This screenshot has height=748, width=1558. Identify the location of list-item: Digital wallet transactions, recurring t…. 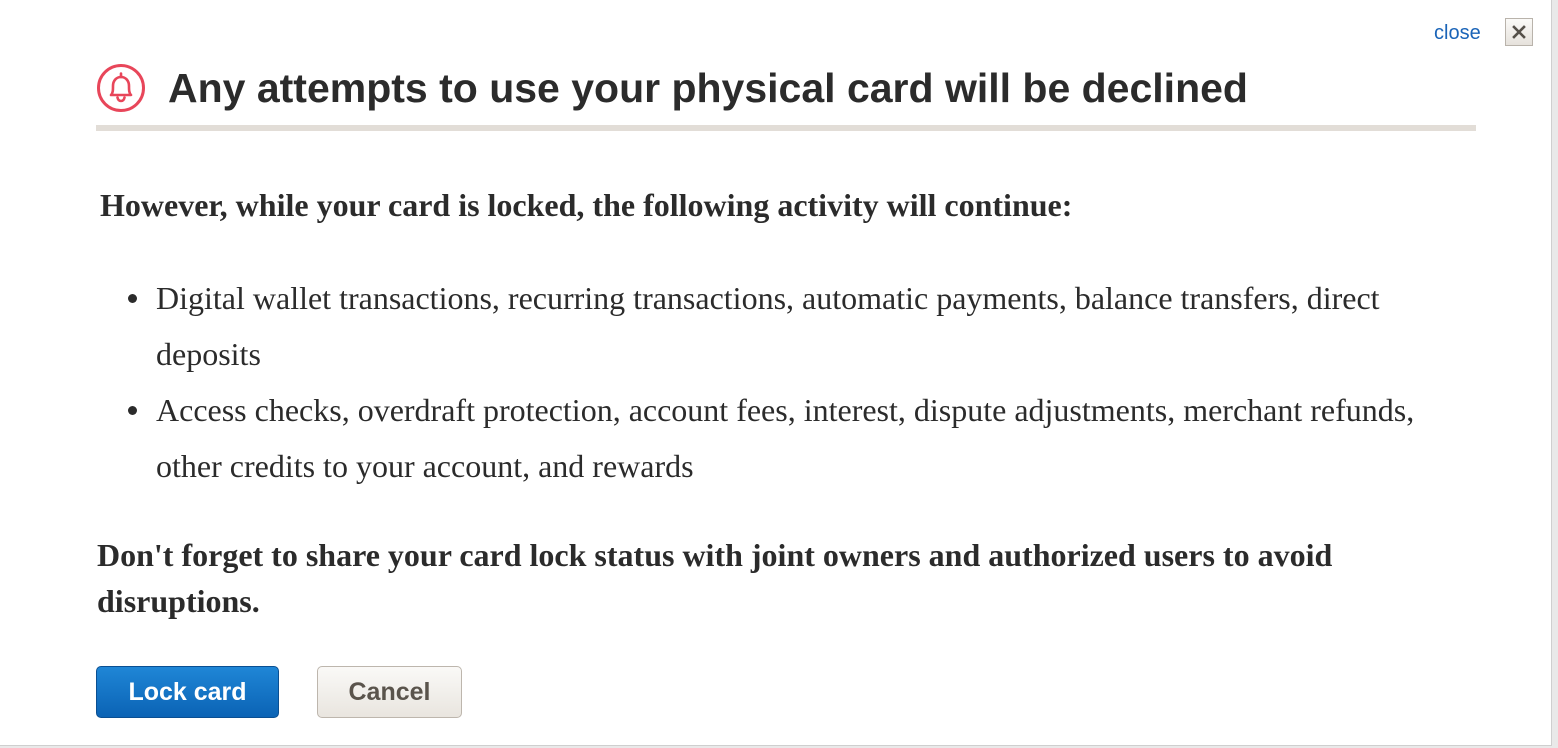
(797, 326).